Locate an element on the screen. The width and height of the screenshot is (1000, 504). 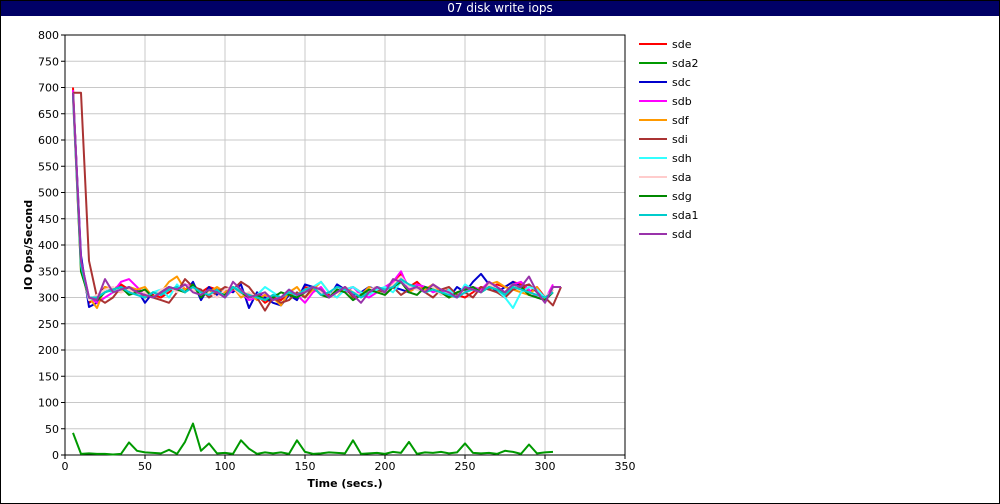
x-tick-label: 350 is located at coordinates (625, 466).